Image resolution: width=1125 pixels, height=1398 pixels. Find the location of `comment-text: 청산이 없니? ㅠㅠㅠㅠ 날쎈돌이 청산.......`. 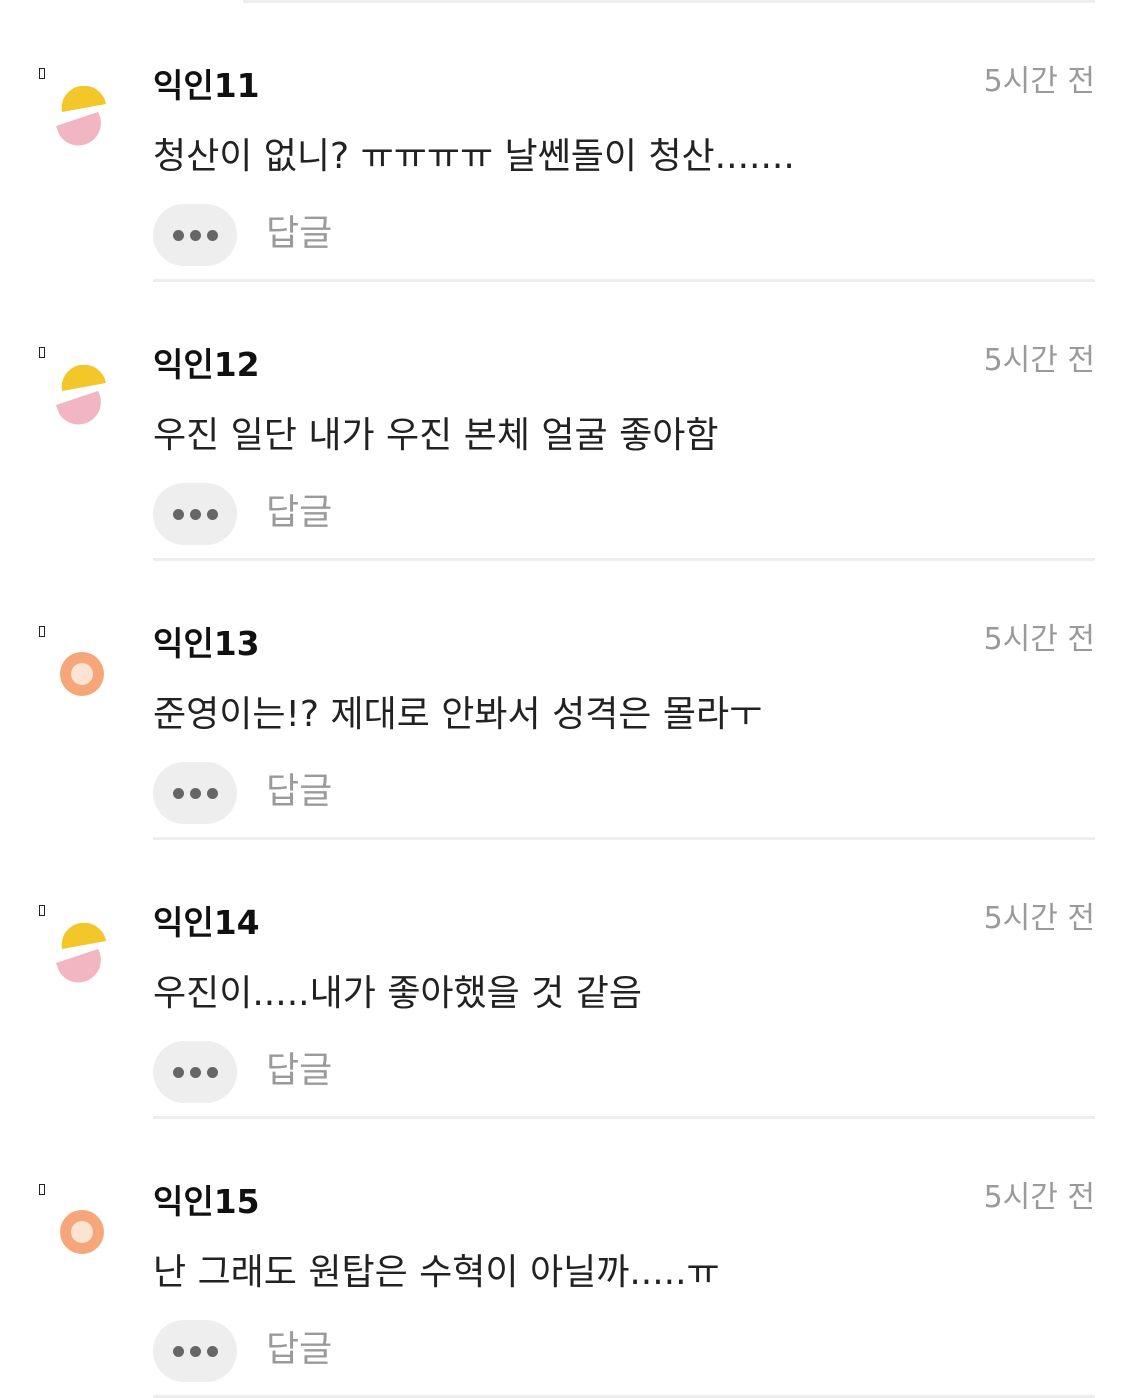

comment-text: 청산이 없니? ㅠㅠㅠㅠ 날쎈돌이 청산....... is located at coordinates (474, 156).